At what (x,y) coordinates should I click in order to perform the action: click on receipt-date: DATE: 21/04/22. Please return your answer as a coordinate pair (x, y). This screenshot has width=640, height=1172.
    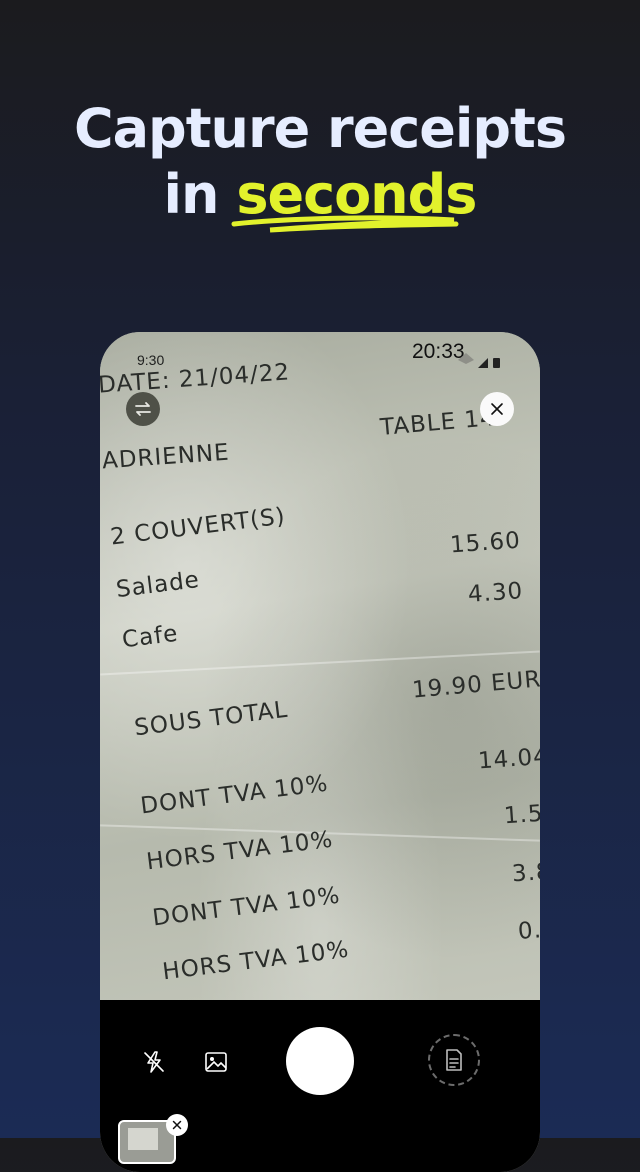
    Looking at the image, I should click on (195, 379).